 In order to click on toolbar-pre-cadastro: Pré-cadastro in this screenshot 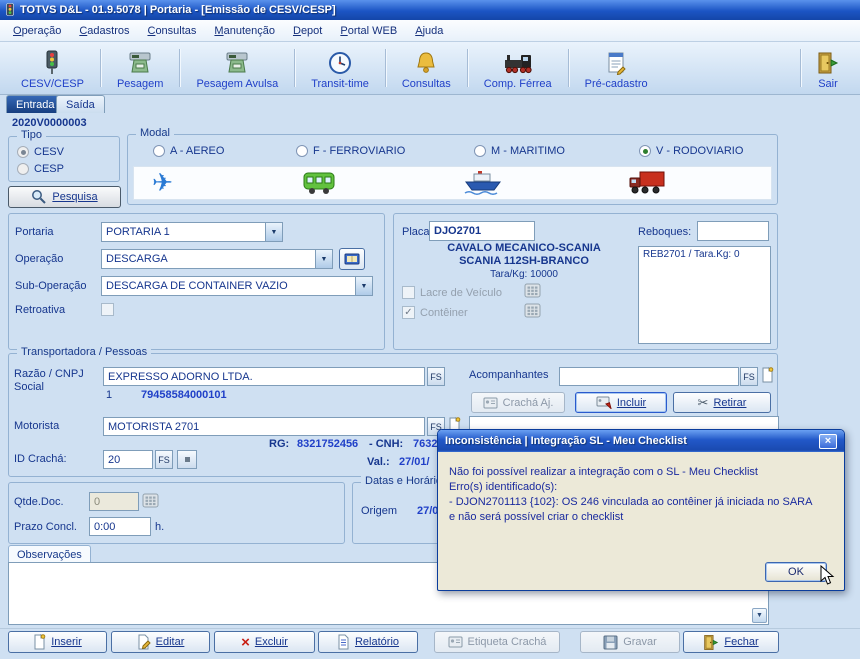, I will do `click(616, 68)`.